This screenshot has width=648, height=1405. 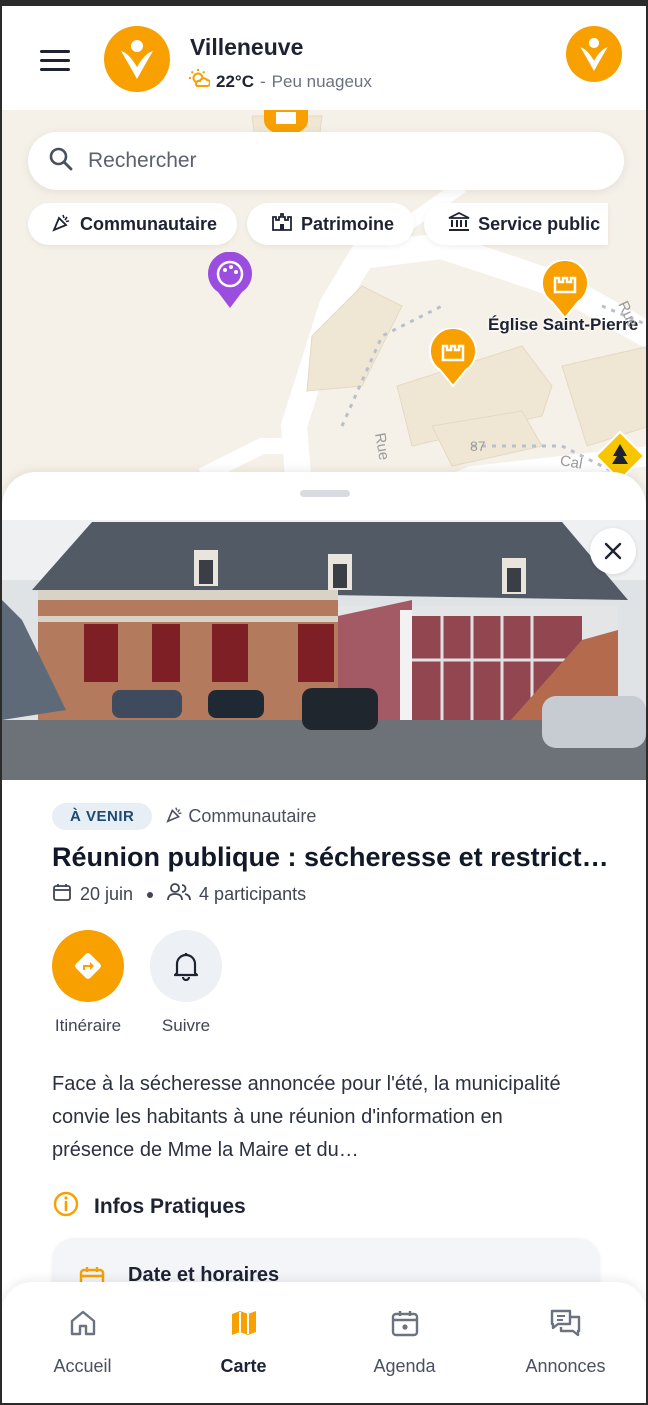 I want to click on follow-label: Suivre, so click(x=186, y=1025).